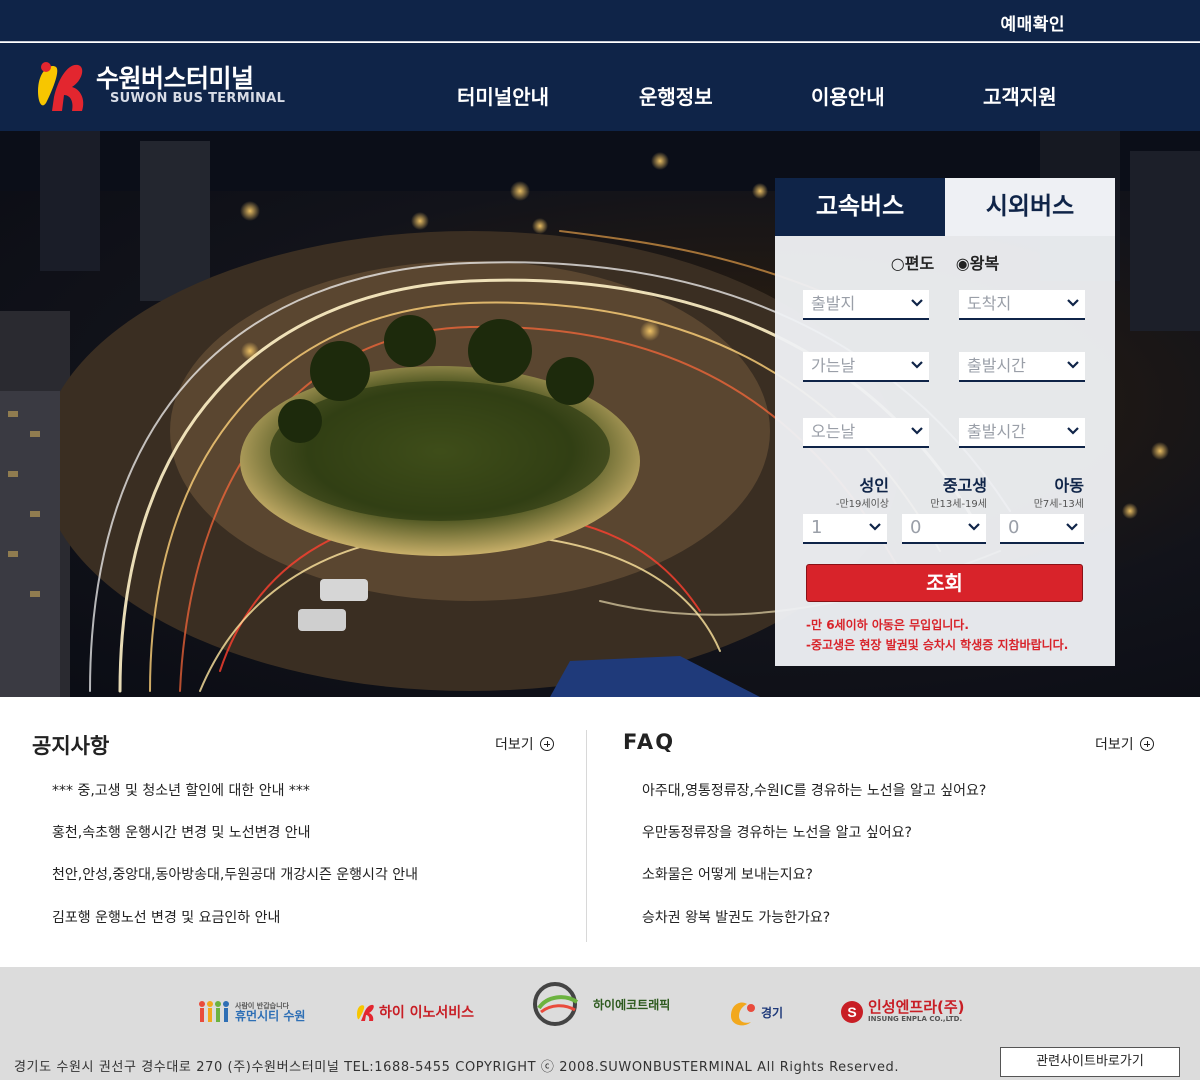 The width and height of the screenshot is (1200, 1080). I want to click on notice-item: 홍천,속초행 운행시간 변경 및 노선변경 안내, so click(181, 832).